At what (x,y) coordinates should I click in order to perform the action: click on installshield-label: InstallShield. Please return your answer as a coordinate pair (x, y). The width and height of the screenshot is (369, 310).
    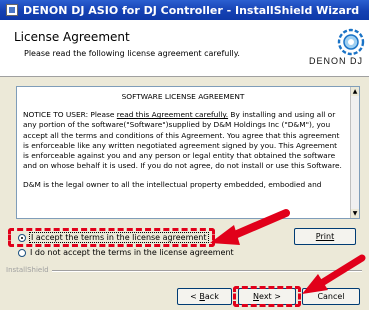
    Looking at the image, I should click on (27, 270).